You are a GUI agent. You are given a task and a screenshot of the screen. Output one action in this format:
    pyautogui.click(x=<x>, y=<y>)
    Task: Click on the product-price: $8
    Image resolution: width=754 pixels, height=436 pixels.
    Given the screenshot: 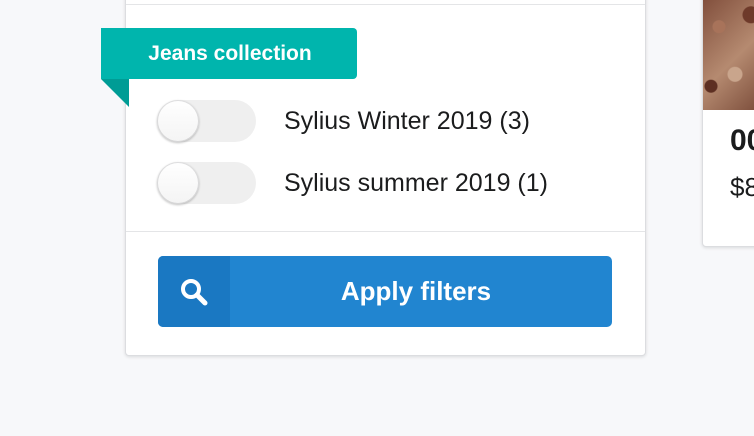 What is the action you would take?
    pyautogui.click(x=742, y=187)
    